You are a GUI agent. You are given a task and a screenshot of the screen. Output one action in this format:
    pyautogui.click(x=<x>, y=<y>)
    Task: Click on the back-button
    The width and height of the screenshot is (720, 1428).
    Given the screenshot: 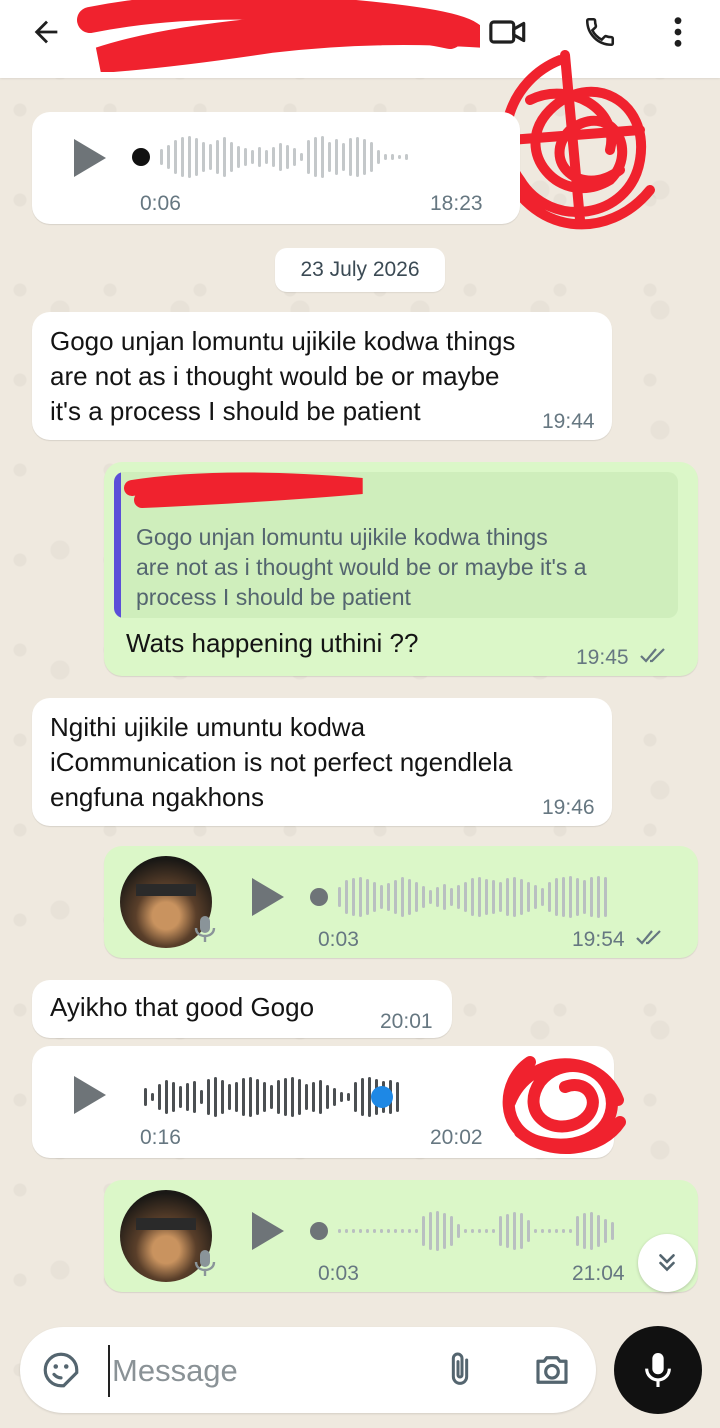 What is the action you would take?
    pyautogui.click(x=46, y=32)
    